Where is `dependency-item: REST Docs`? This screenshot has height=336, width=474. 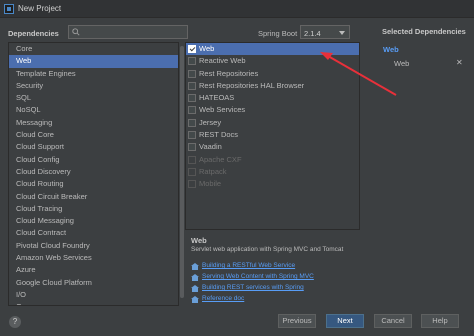
dependency-item: REST Docs is located at coordinates (272, 135).